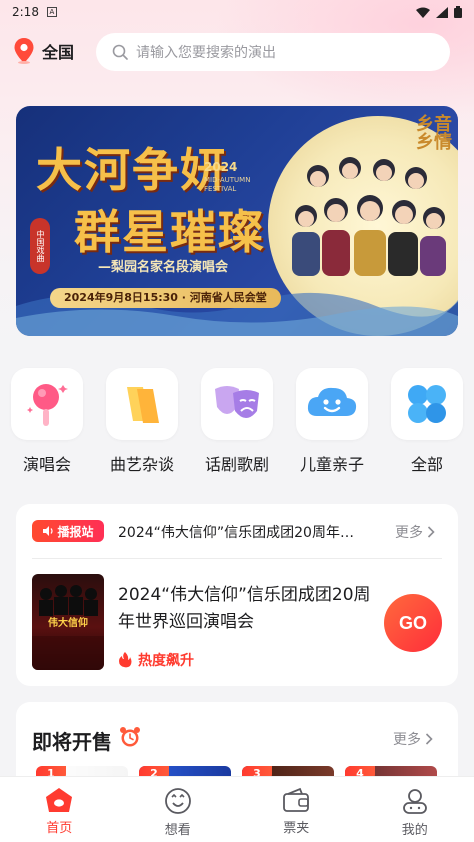 The height and width of the screenshot is (842, 474). I want to click on hot-indicator: 热度飙升, so click(156, 660).